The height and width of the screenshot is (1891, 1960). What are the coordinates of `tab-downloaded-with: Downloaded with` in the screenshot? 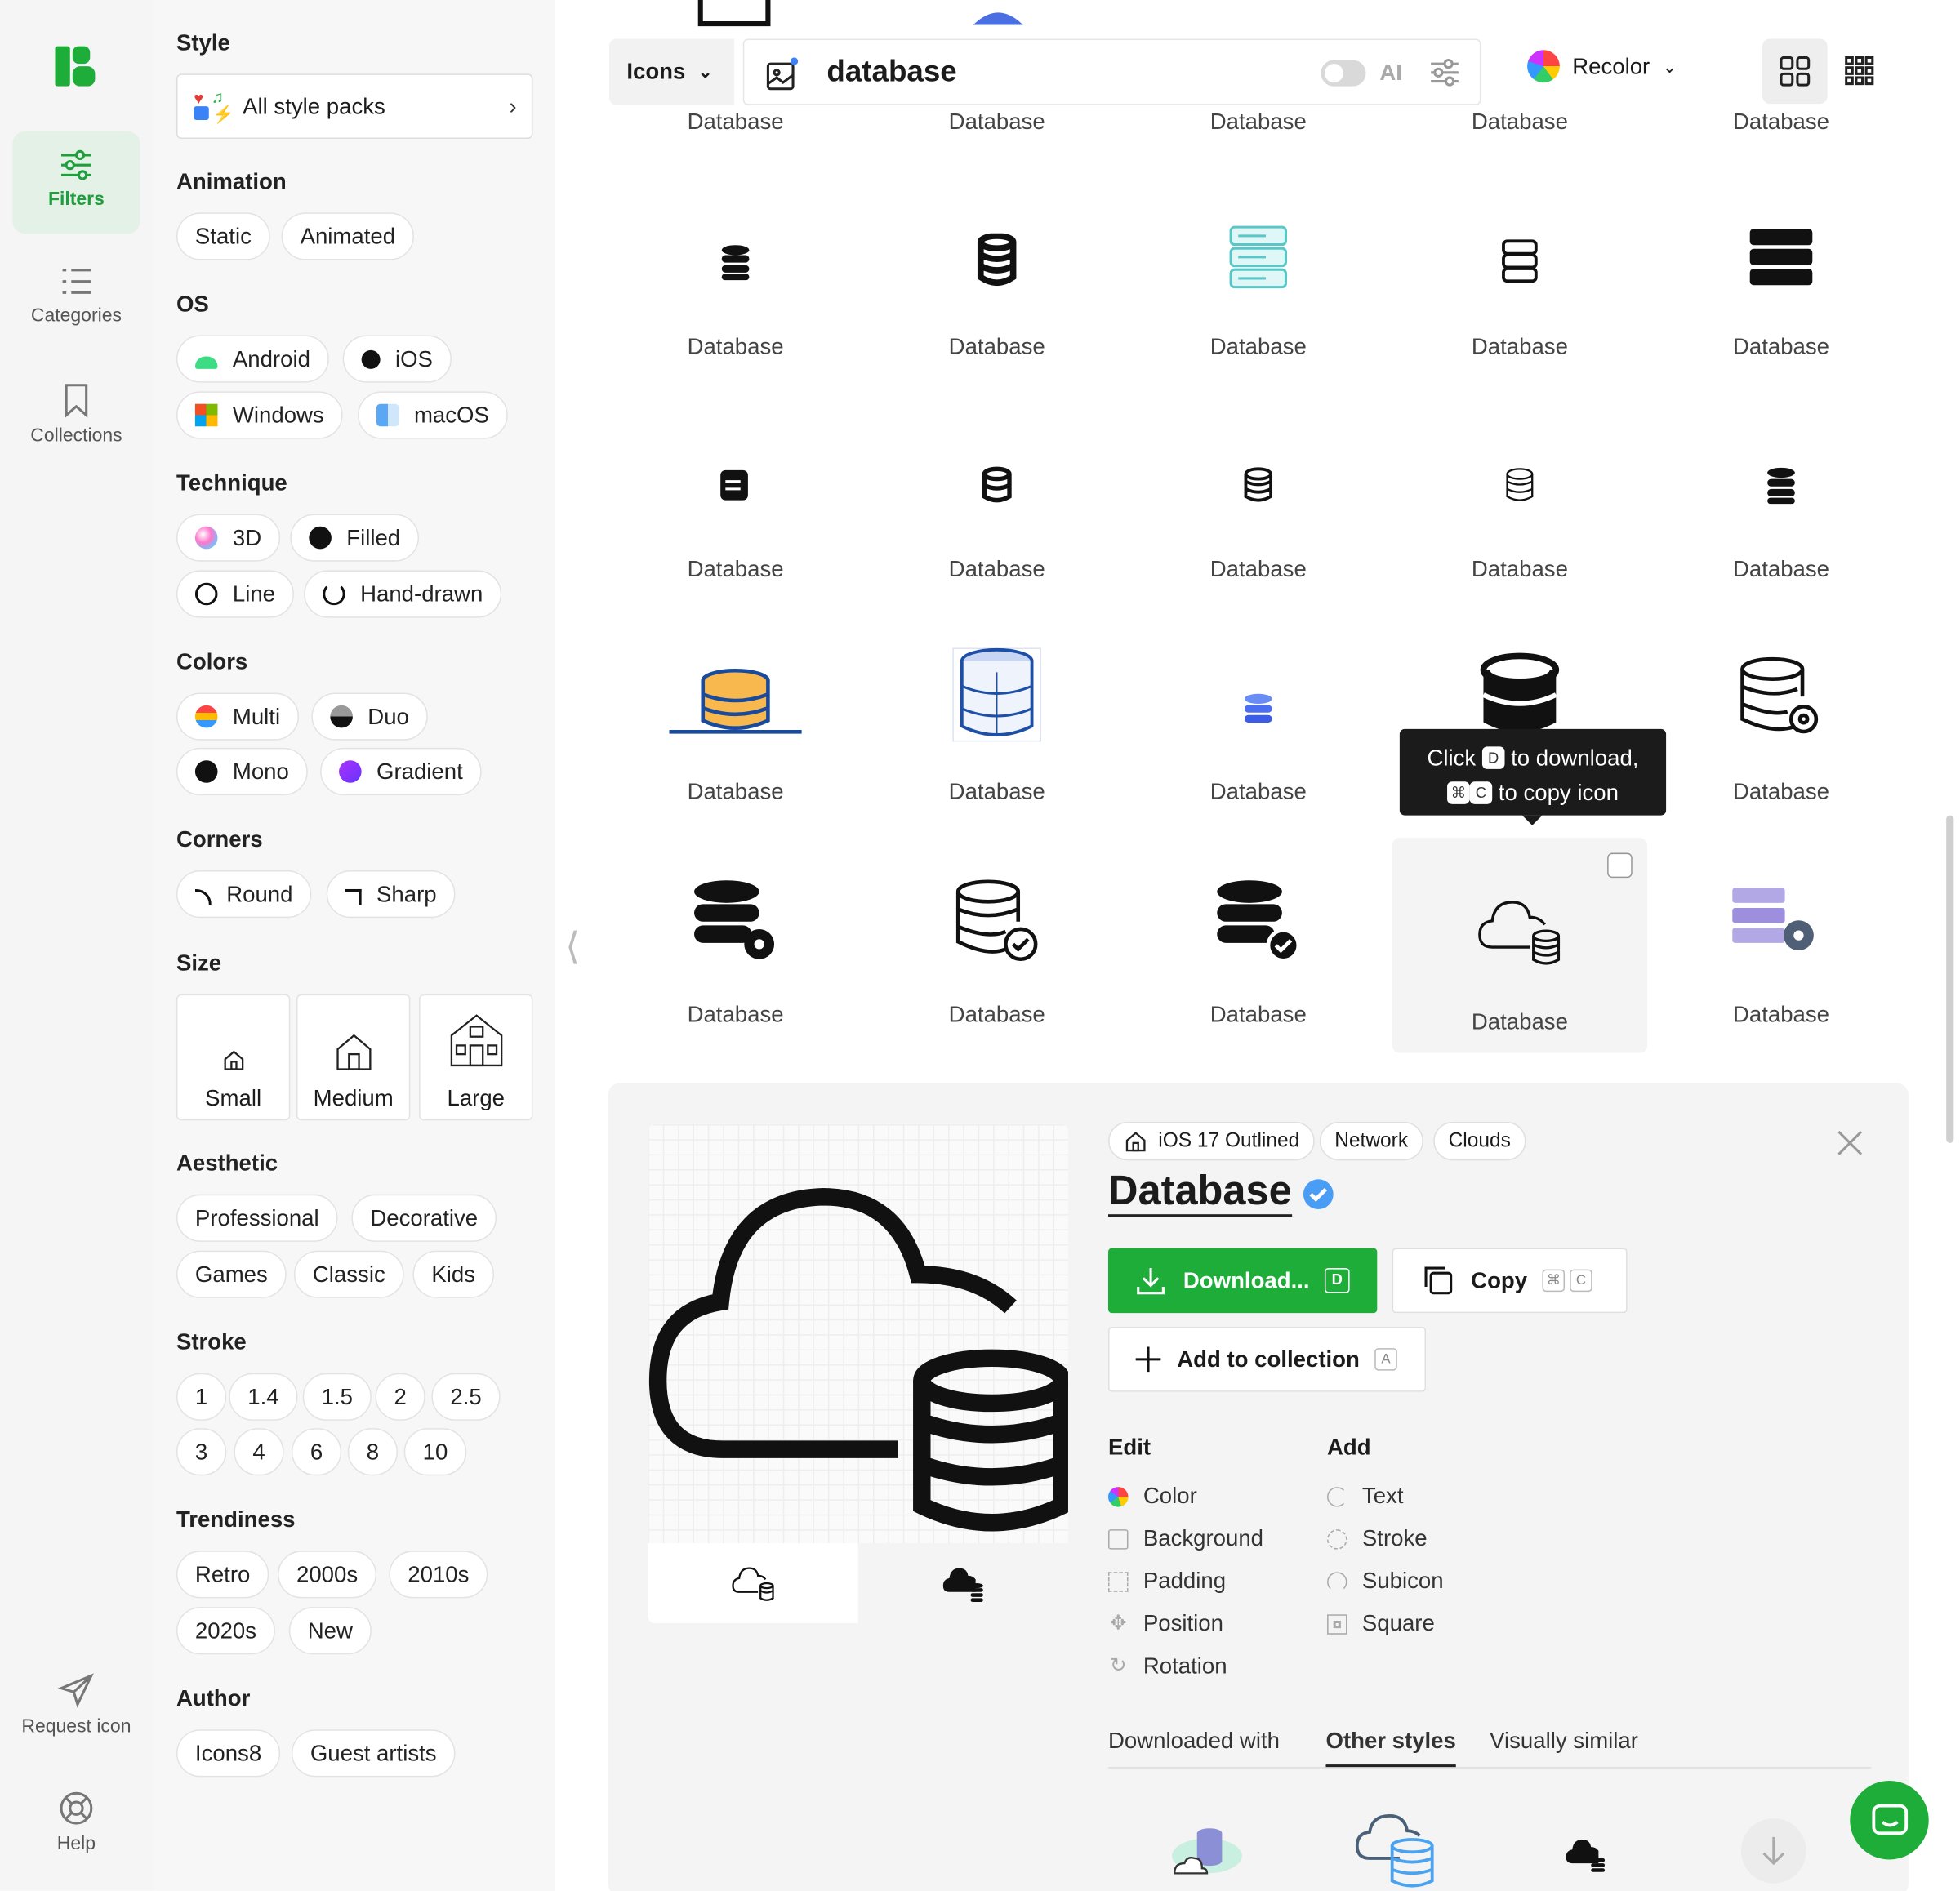 It's located at (1194, 1746).